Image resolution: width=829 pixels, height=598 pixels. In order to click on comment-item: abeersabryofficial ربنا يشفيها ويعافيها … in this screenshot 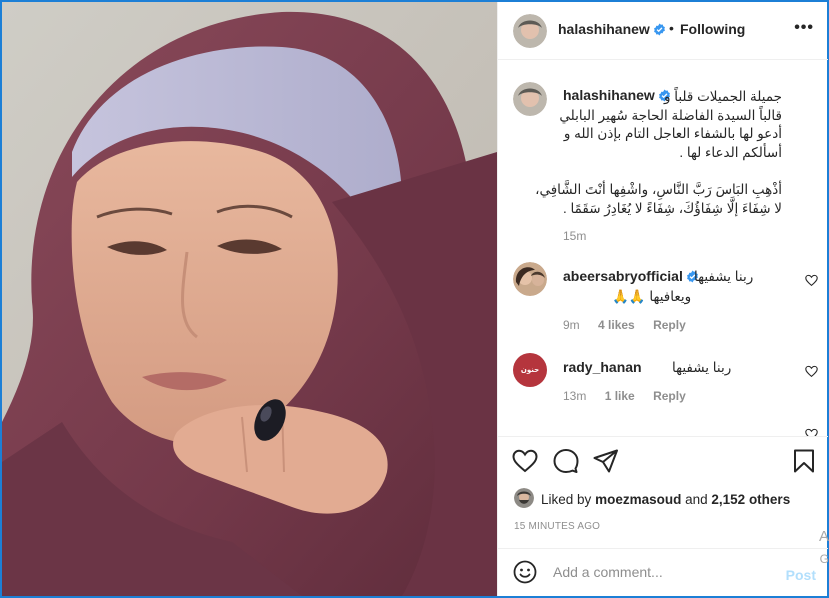, I will do `click(663, 302)`.